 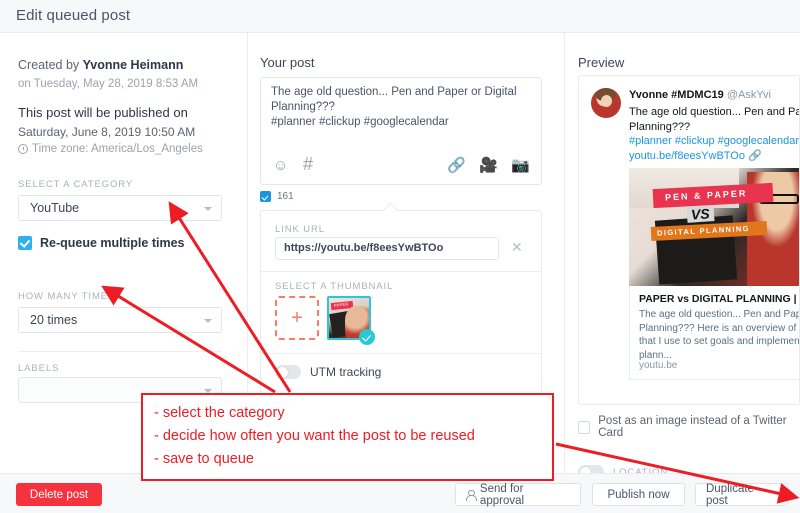 I want to click on created-by-prefix: Created by, so click(x=50, y=65).